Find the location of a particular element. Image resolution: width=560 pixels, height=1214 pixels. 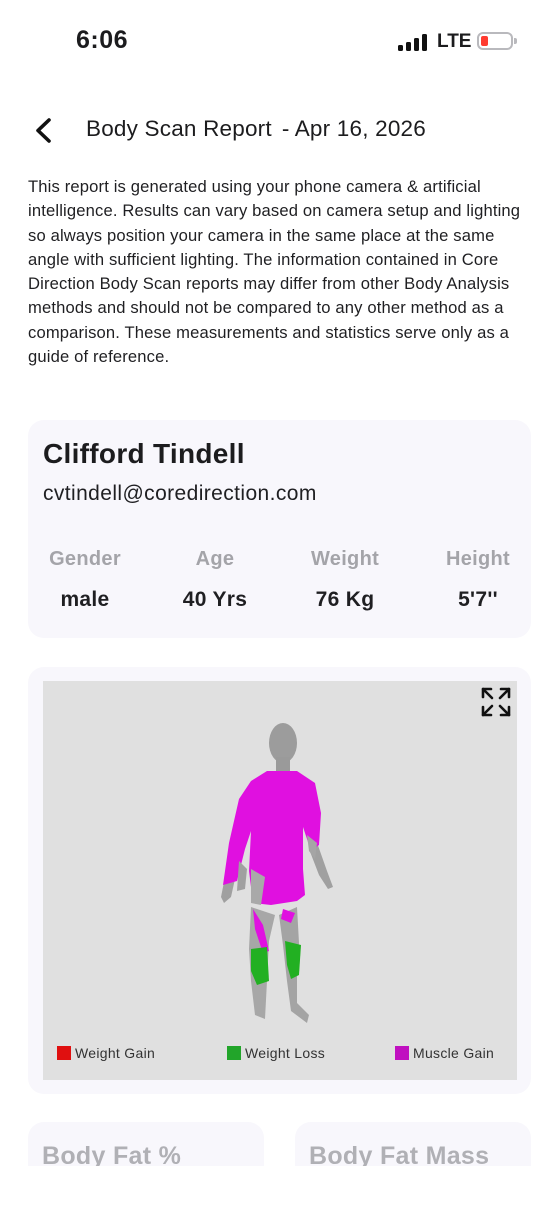

stat-label: Height is located at coordinates (478, 559).